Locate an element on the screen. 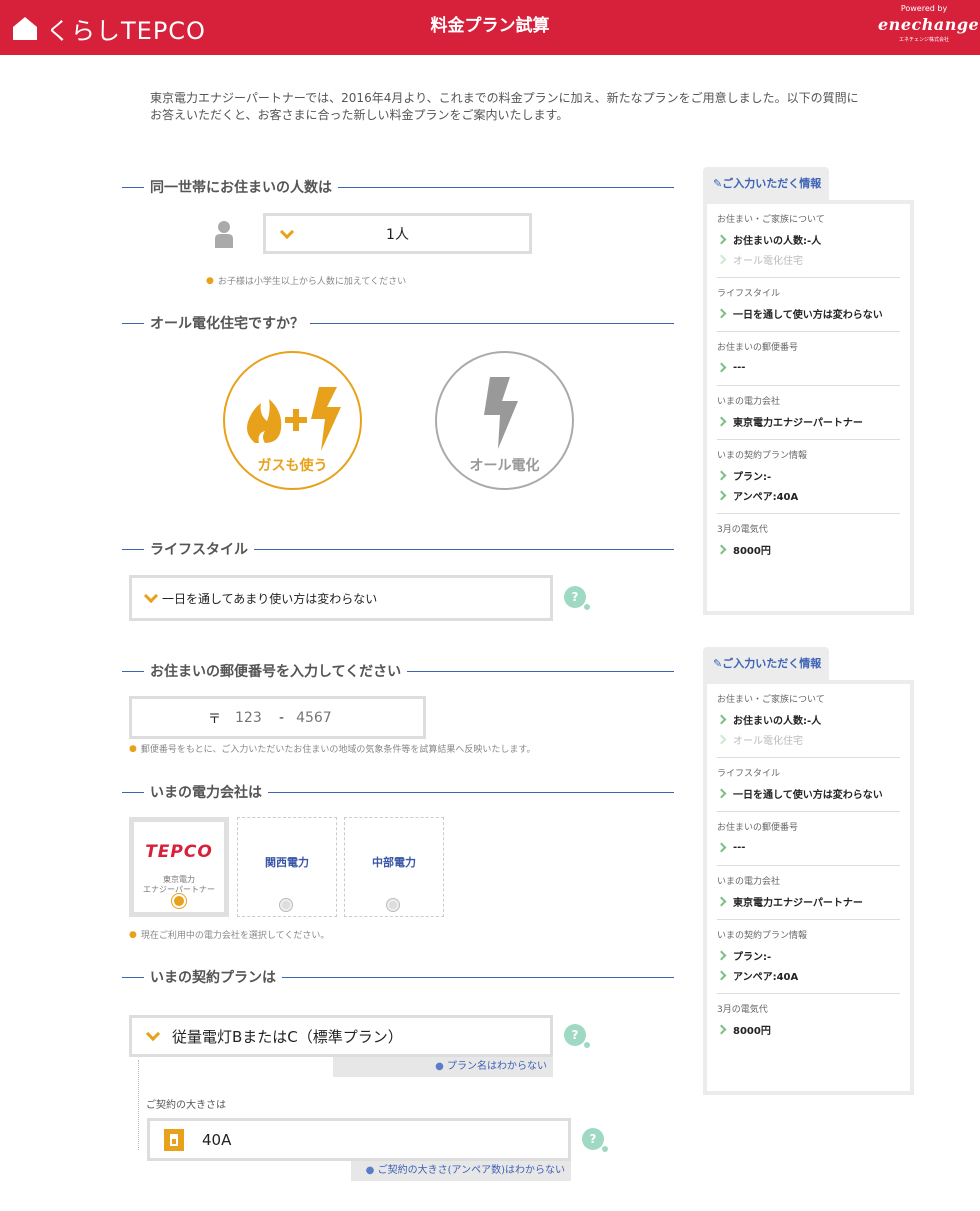 The image size is (980, 1211). tepco-radio is located at coordinates (179, 901).